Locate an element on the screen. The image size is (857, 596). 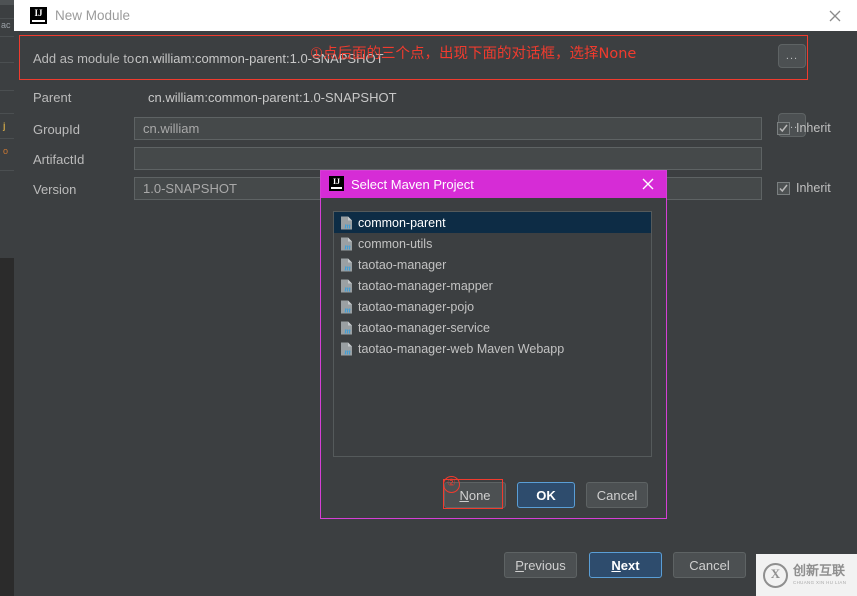
list-item: m taotao-manager-pojo is located at coordinates (492, 306).